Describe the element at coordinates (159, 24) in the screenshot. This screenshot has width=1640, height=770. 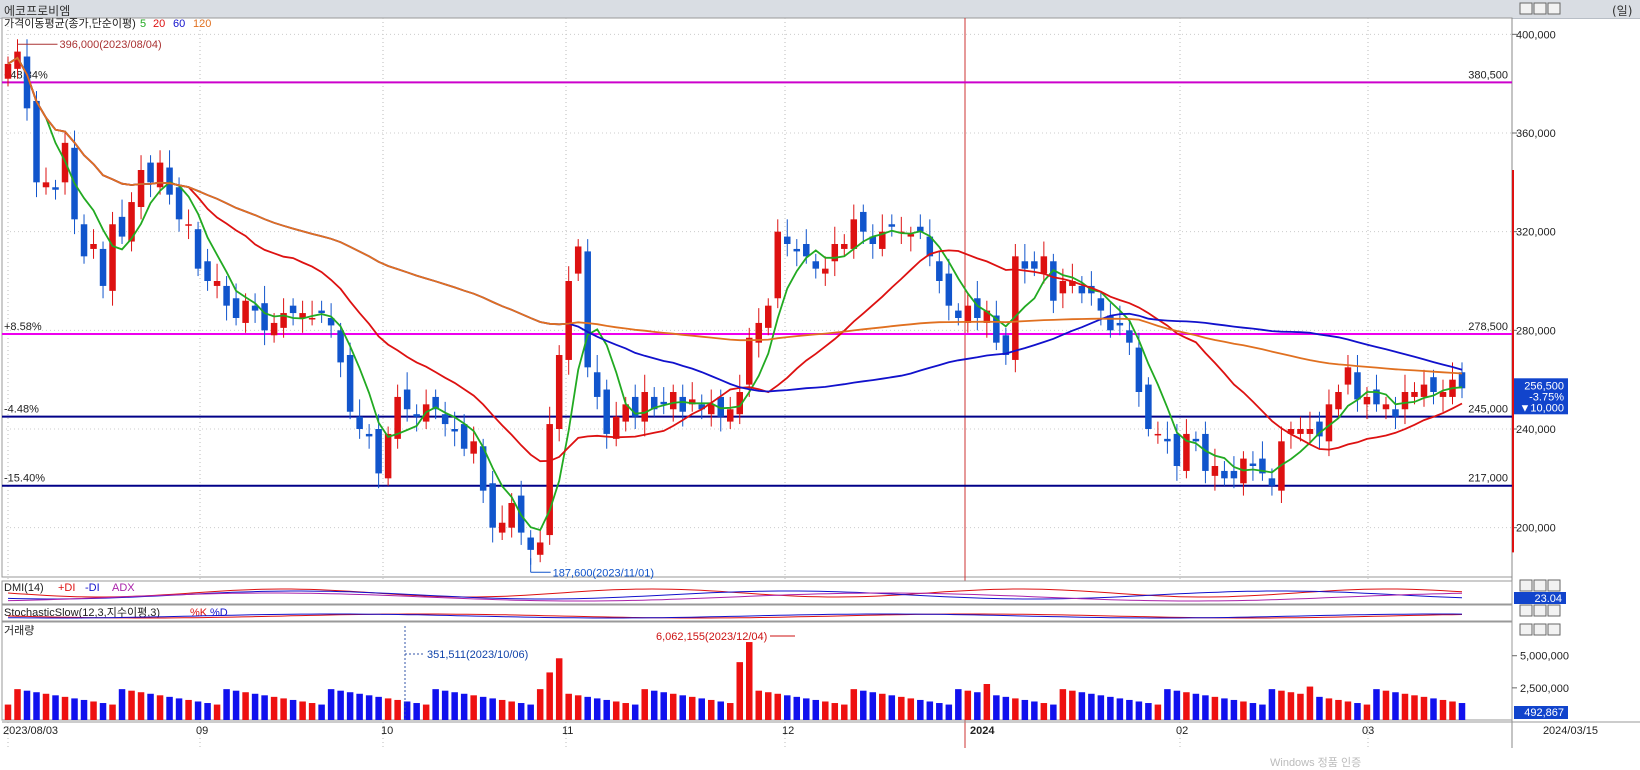
I see `ma-legend-period: 20` at that location.